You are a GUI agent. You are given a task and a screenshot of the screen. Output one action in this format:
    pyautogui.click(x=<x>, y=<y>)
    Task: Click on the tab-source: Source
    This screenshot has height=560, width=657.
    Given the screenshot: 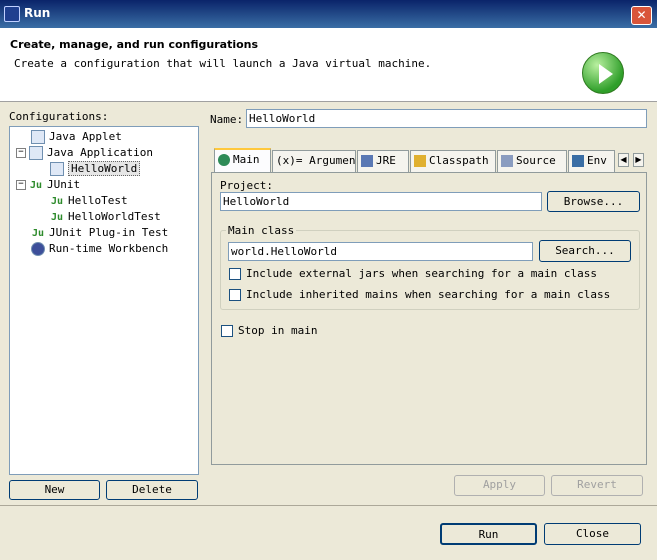 What is the action you would take?
    pyautogui.click(x=532, y=161)
    